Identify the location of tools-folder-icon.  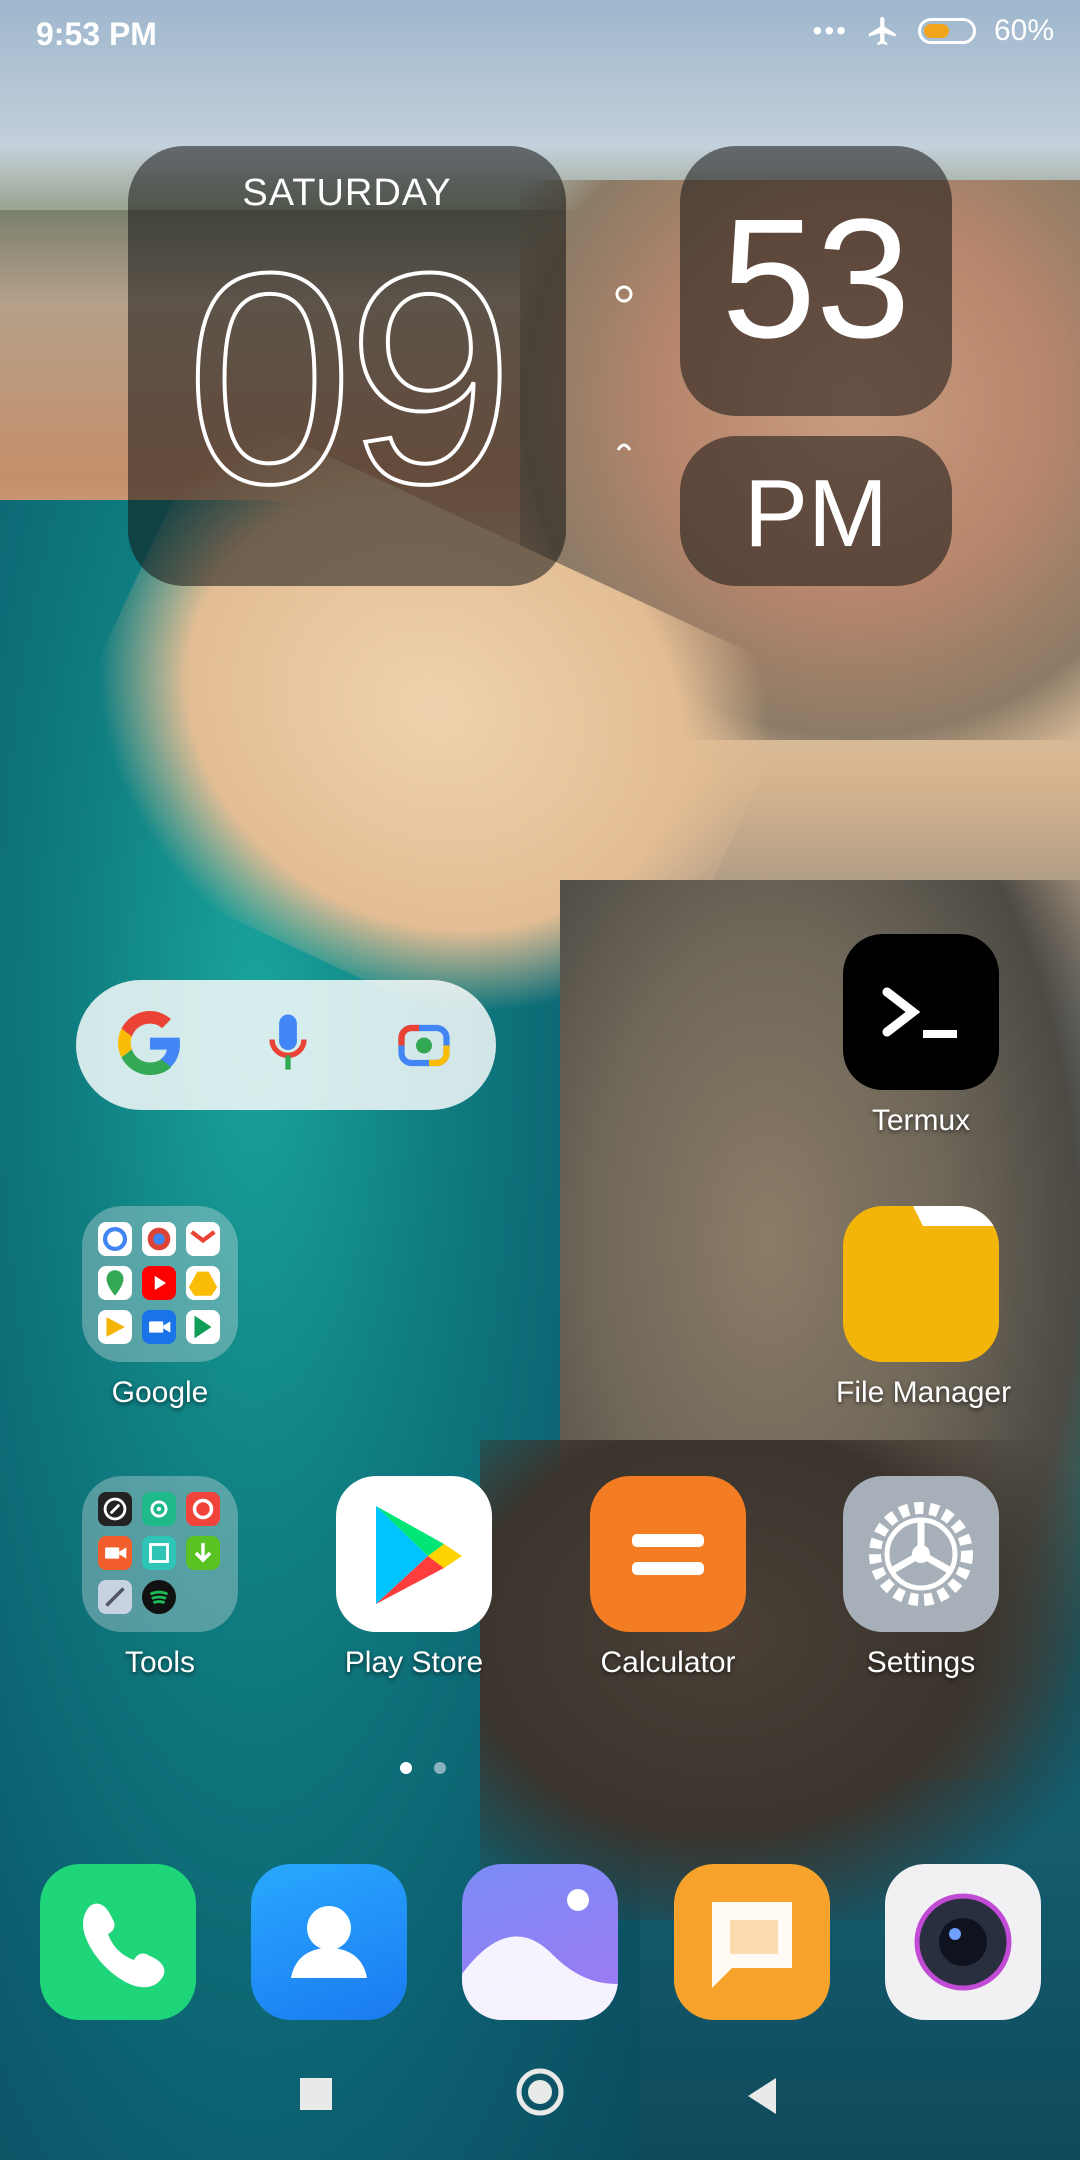
(160, 1554).